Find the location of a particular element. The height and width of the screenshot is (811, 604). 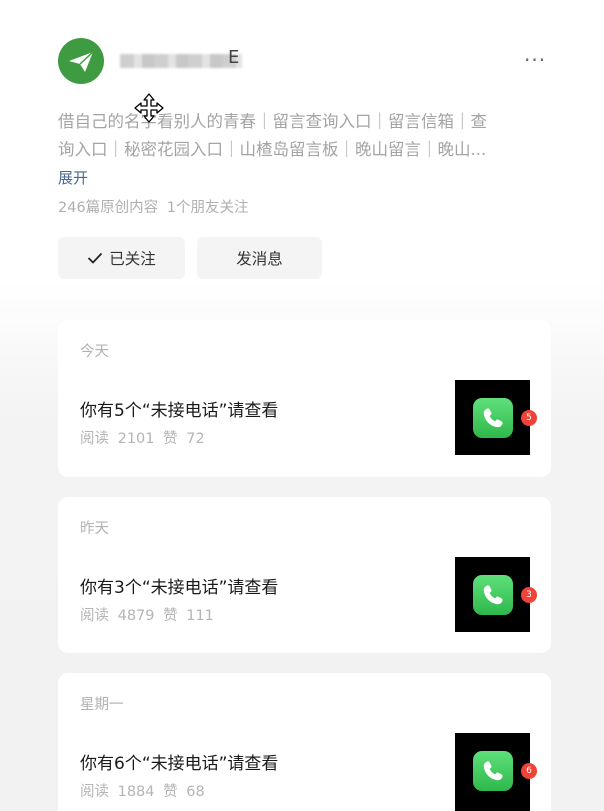

account-name: E is located at coordinates (234, 57).